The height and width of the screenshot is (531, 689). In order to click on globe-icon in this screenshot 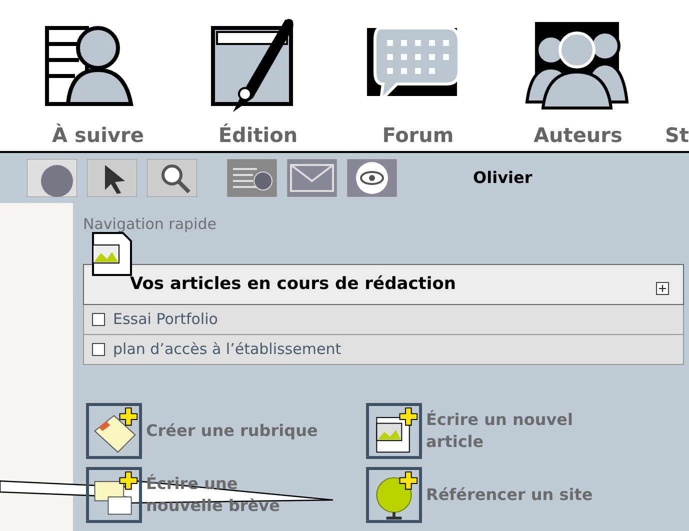, I will do `click(52, 178)`.